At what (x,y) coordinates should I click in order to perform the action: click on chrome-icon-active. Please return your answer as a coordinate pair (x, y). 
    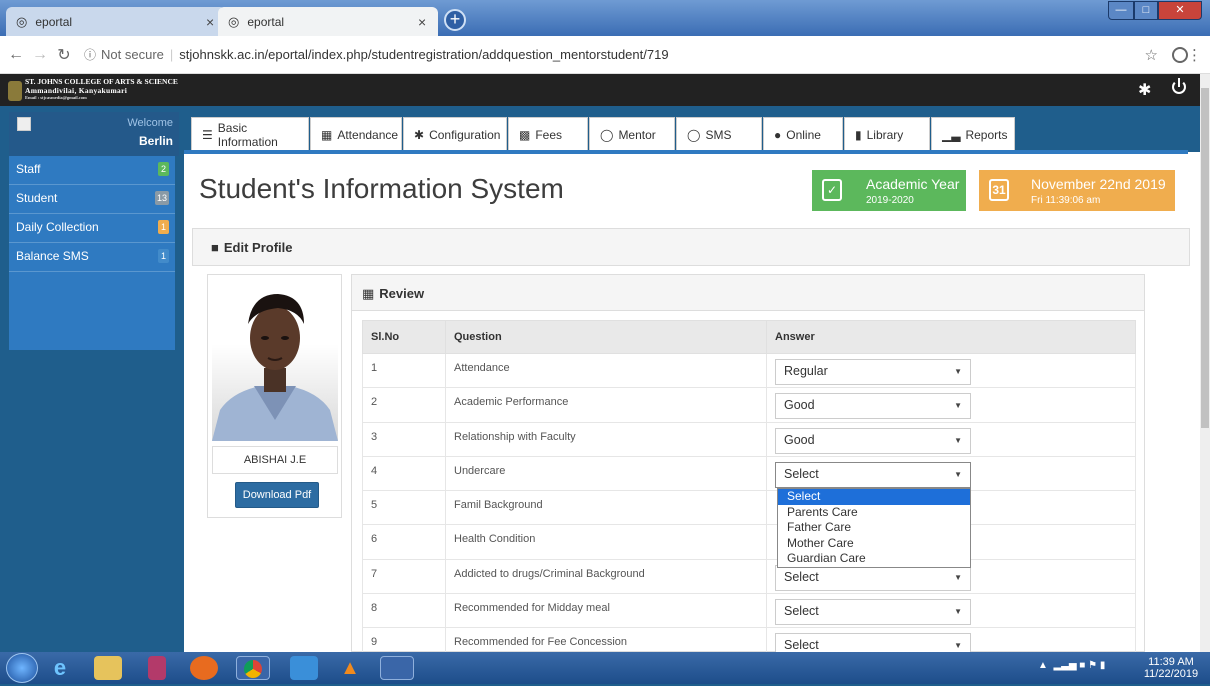
    Looking at the image, I should click on (253, 668).